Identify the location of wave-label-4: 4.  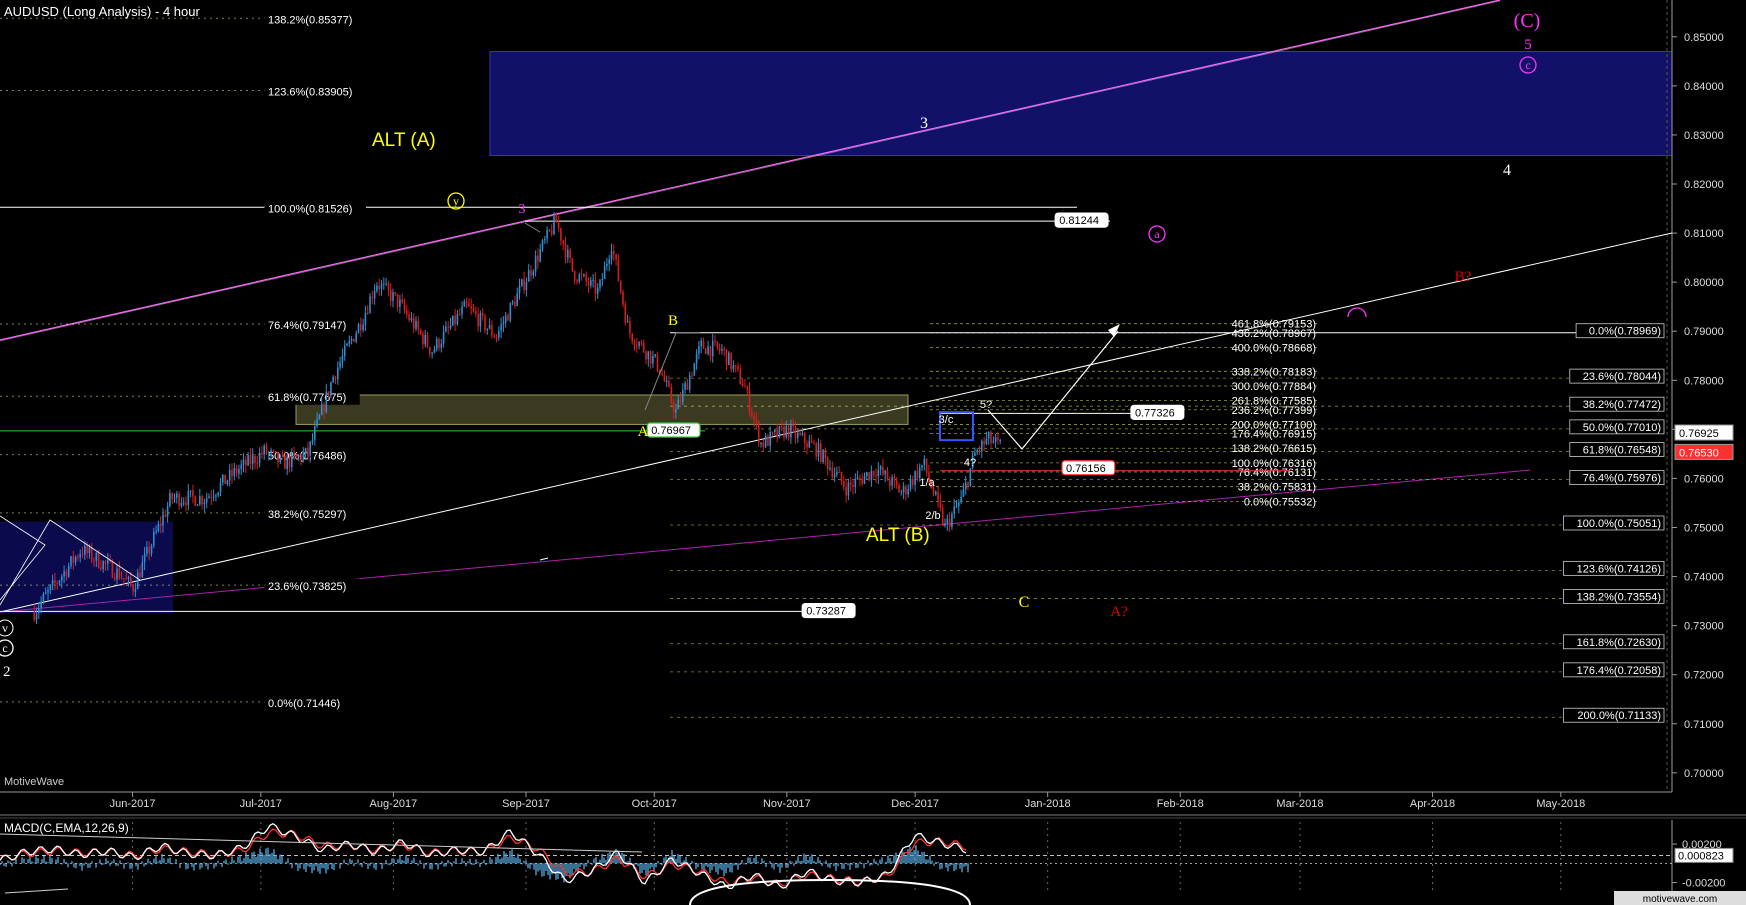
(1507, 170).